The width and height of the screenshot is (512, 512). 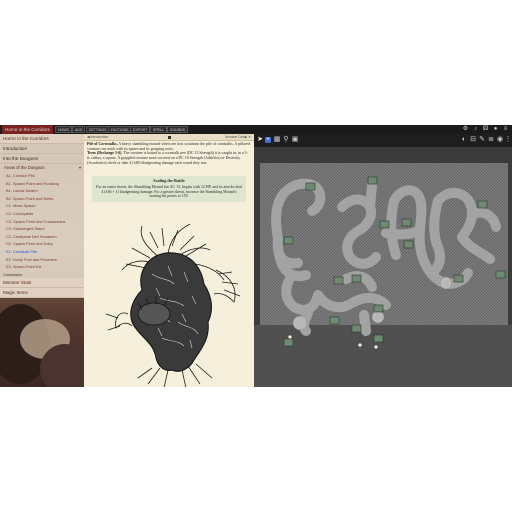 I want to click on camera-icon: ◉, so click(x=500, y=140).